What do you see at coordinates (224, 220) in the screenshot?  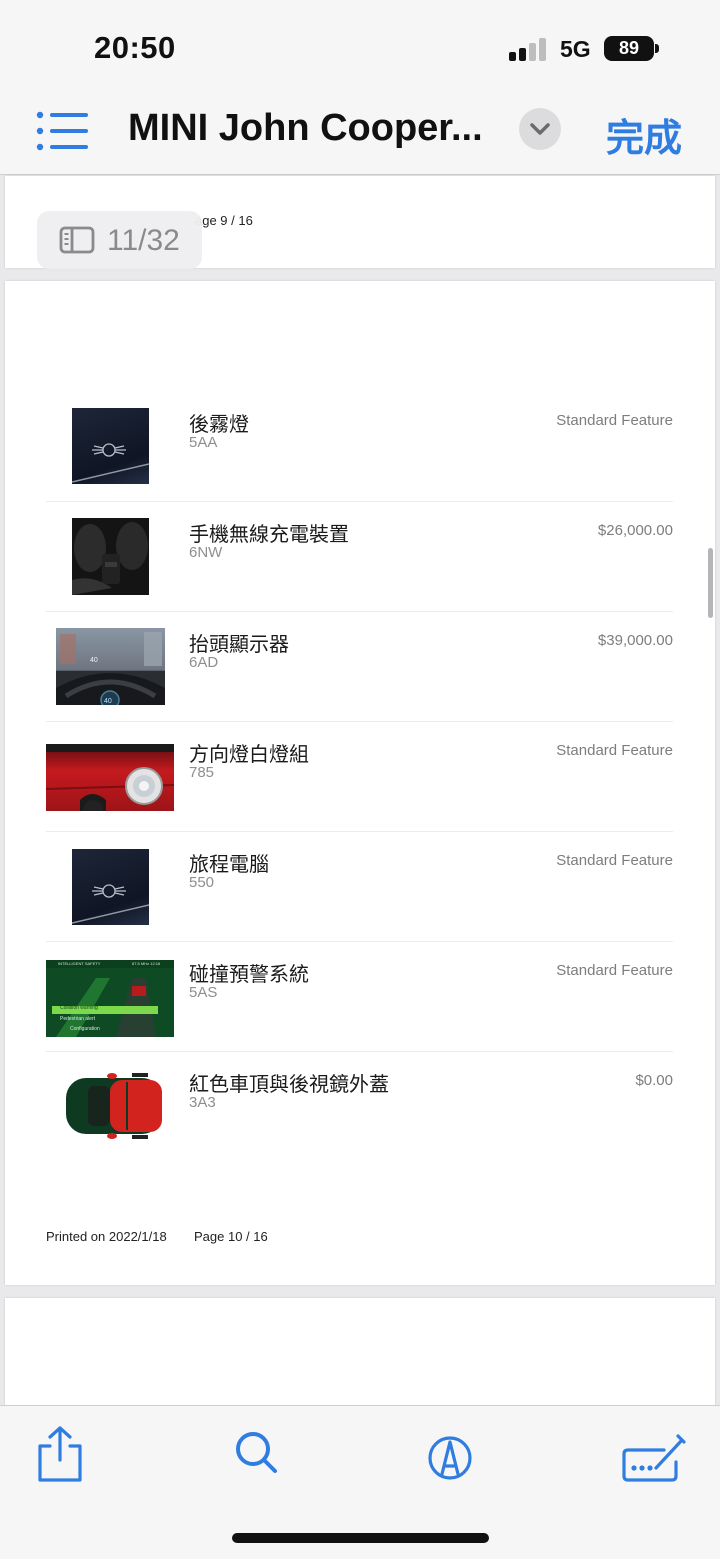 I see `previous-page-number: age 9 / 16` at bounding box center [224, 220].